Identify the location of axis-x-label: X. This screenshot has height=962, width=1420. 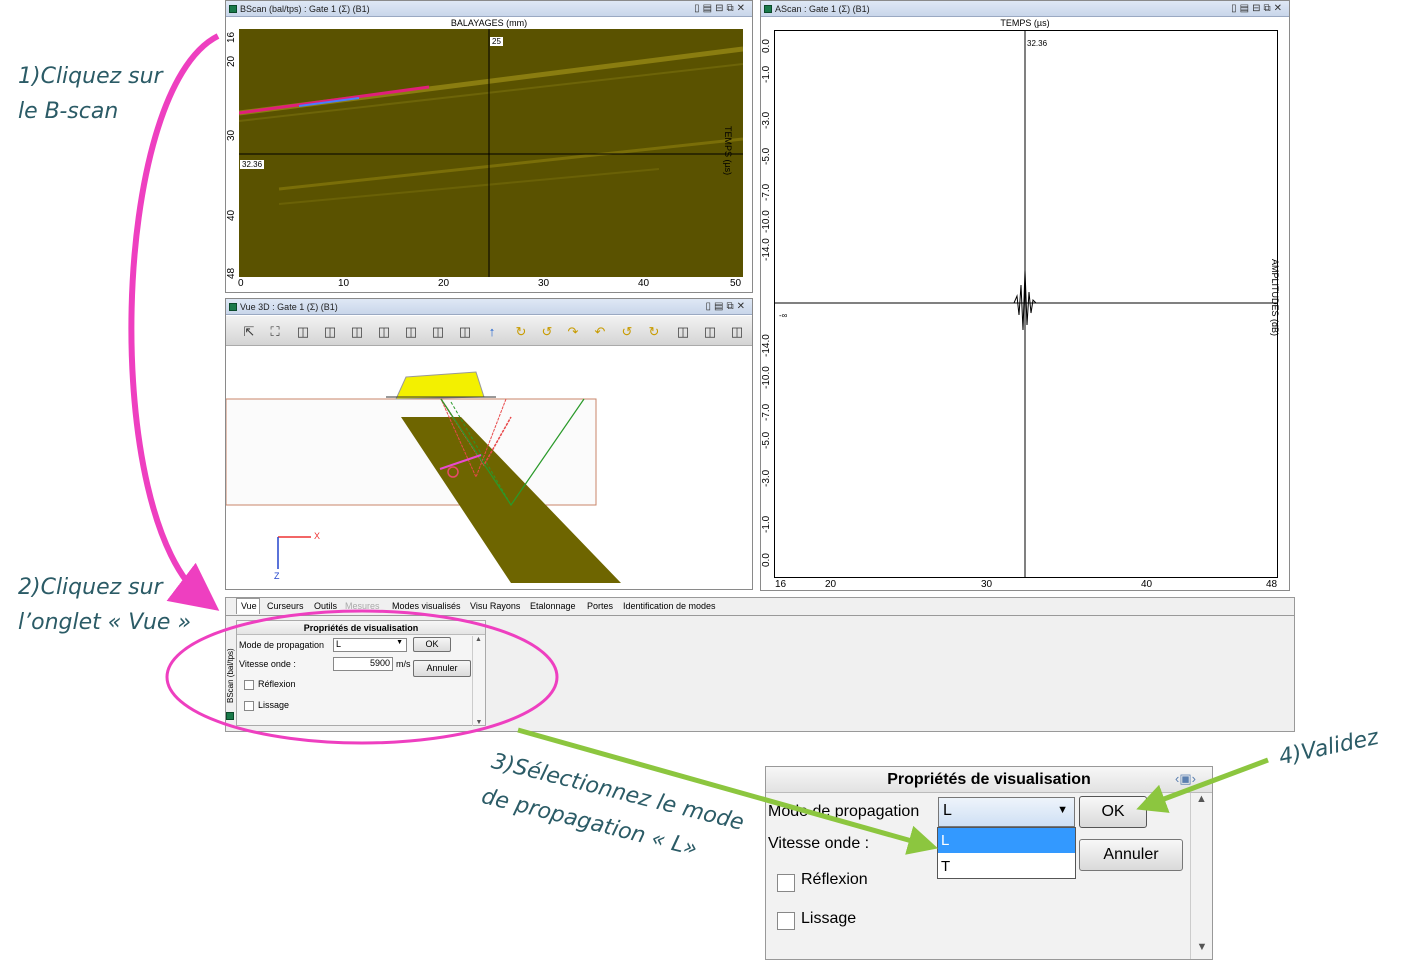
(317, 536).